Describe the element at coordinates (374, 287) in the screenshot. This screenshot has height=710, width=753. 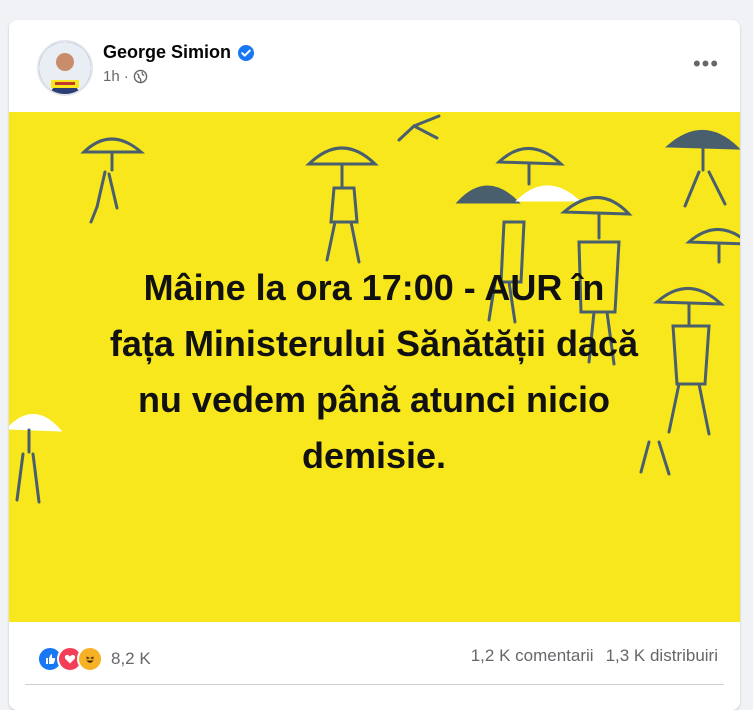
I see `image-text-line: Mâine la ora 17:00 - AUR în` at that location.